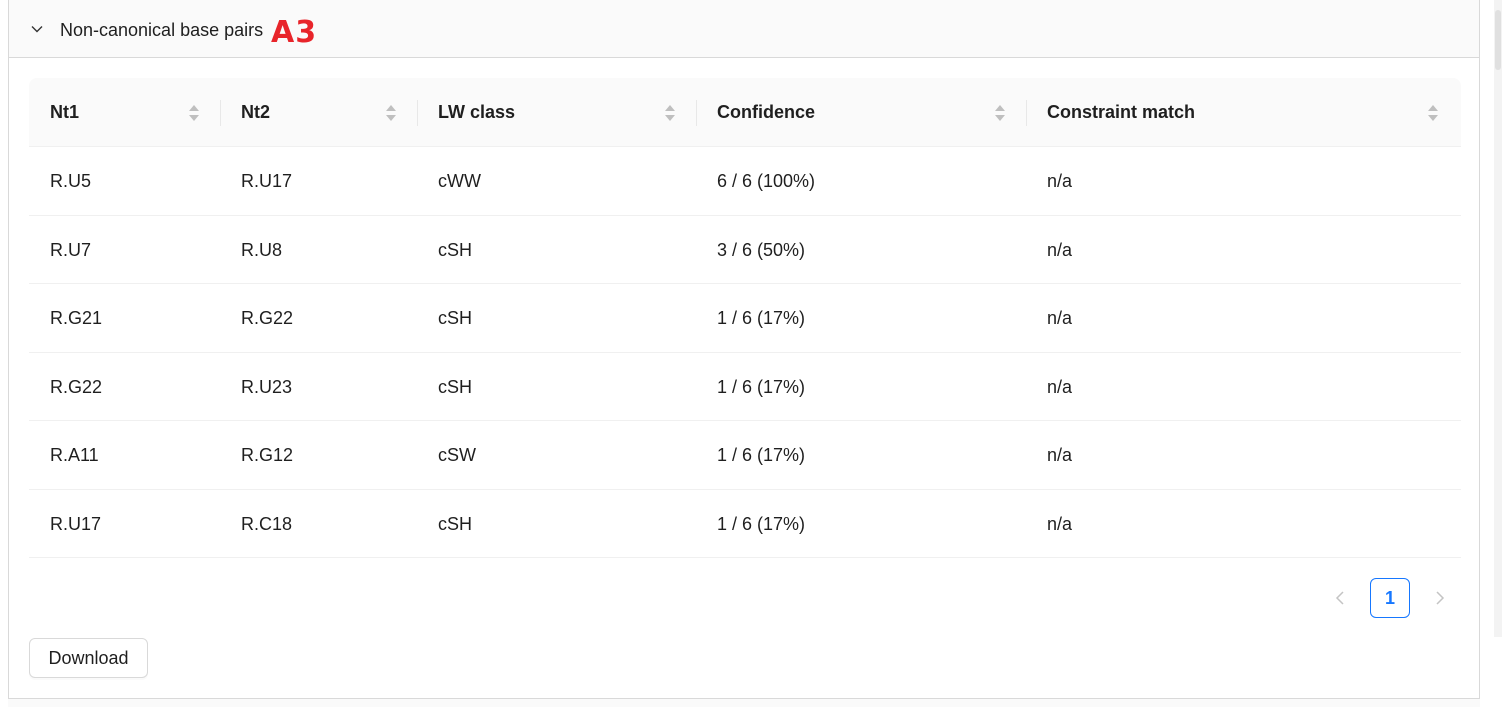 Image resolution: width=1512 pixels, height=707 pixels. I want to click on column-header-lw-class: LW class, so click(476, 112).